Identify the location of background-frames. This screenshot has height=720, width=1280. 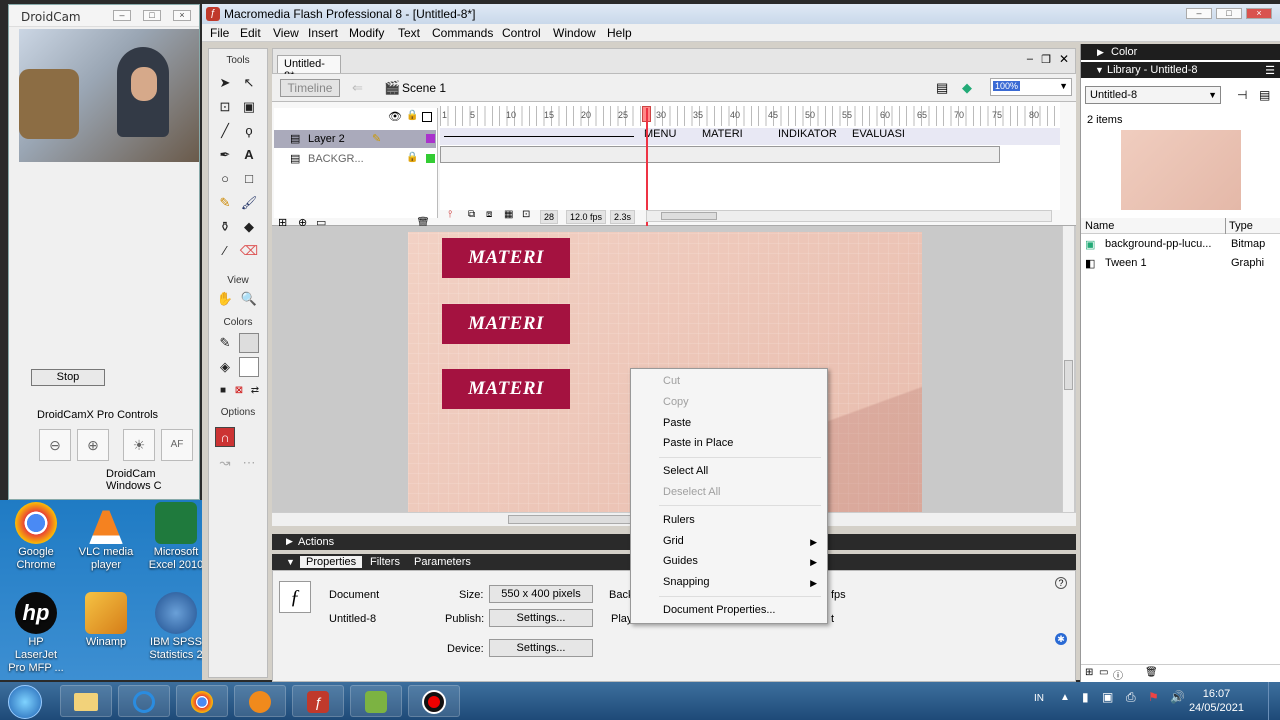
(720, 154).